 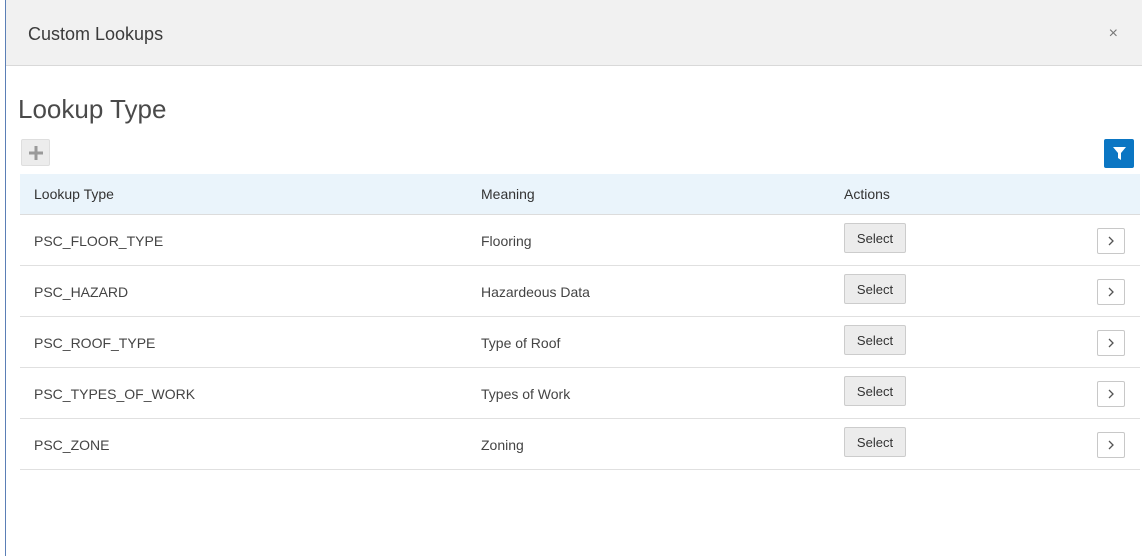 What do you see at coordinates (574, 33) in the screenshot?
I see `dialog-header: Custom Lookups ×` at bounding box center [574, 33].